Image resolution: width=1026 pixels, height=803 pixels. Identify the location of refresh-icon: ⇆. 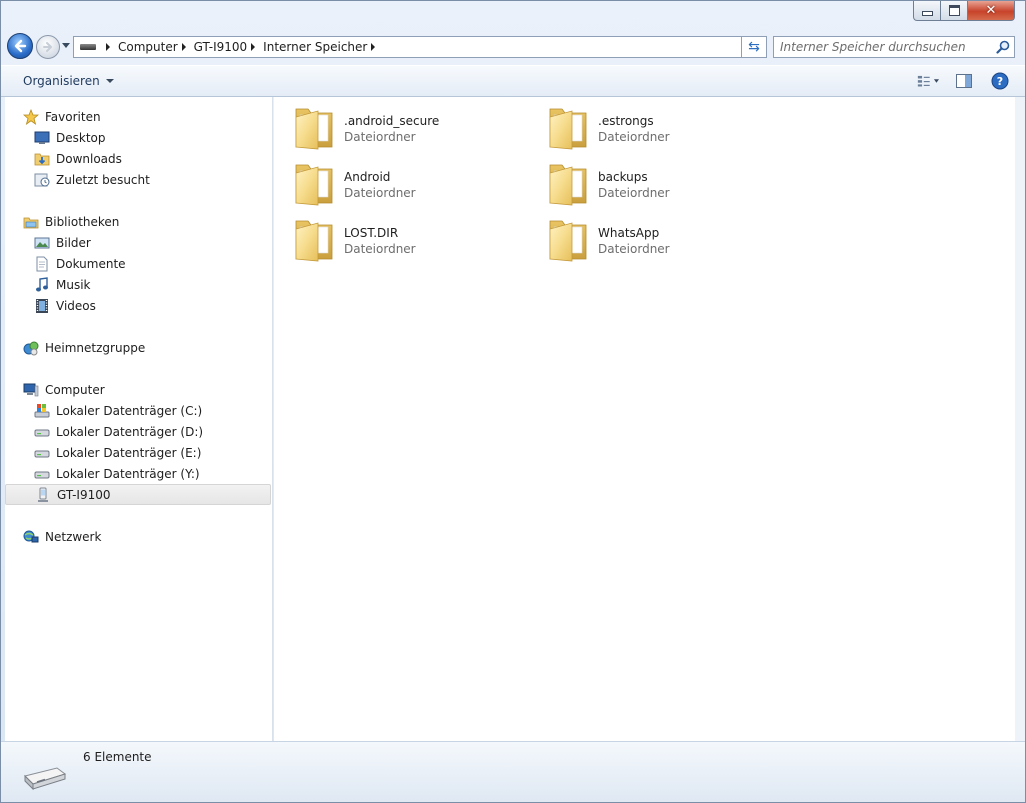
(754, 47).